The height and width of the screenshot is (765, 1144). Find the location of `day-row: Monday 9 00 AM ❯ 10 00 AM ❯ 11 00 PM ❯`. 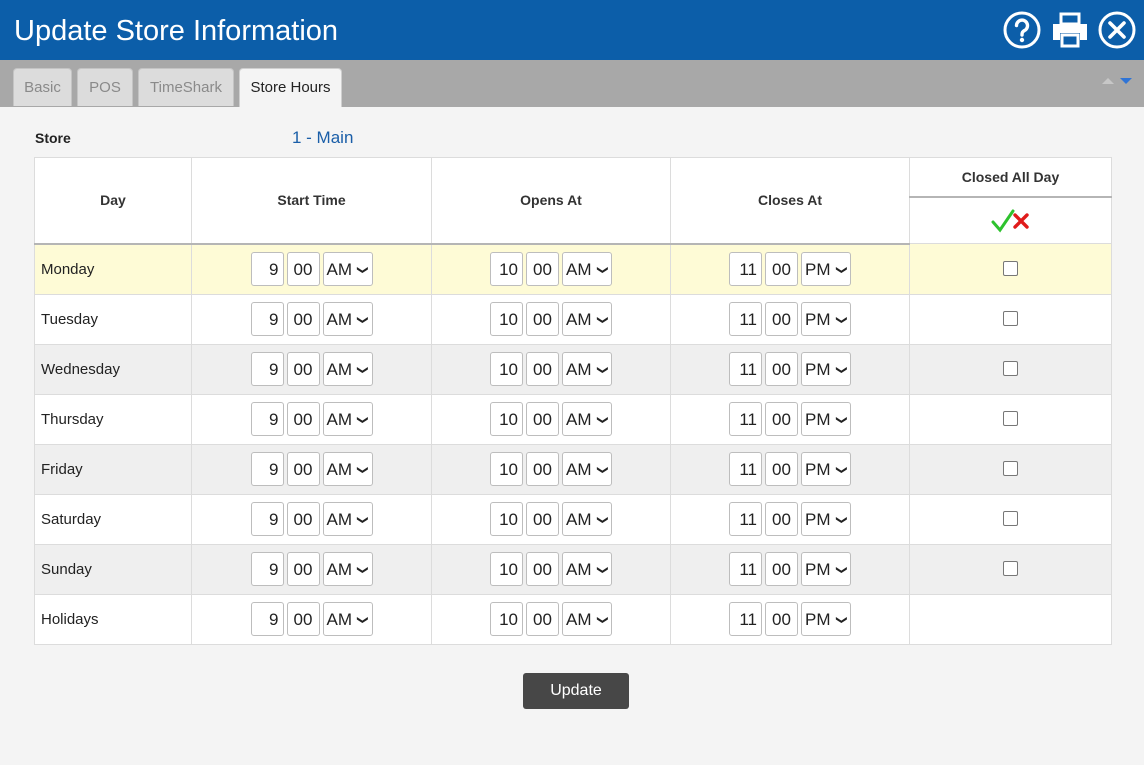

day-row: Monday 9 00 AM ❯ 10 00 AM ❯ 11 00 PM ❯ is located at coordinates (573, 269).